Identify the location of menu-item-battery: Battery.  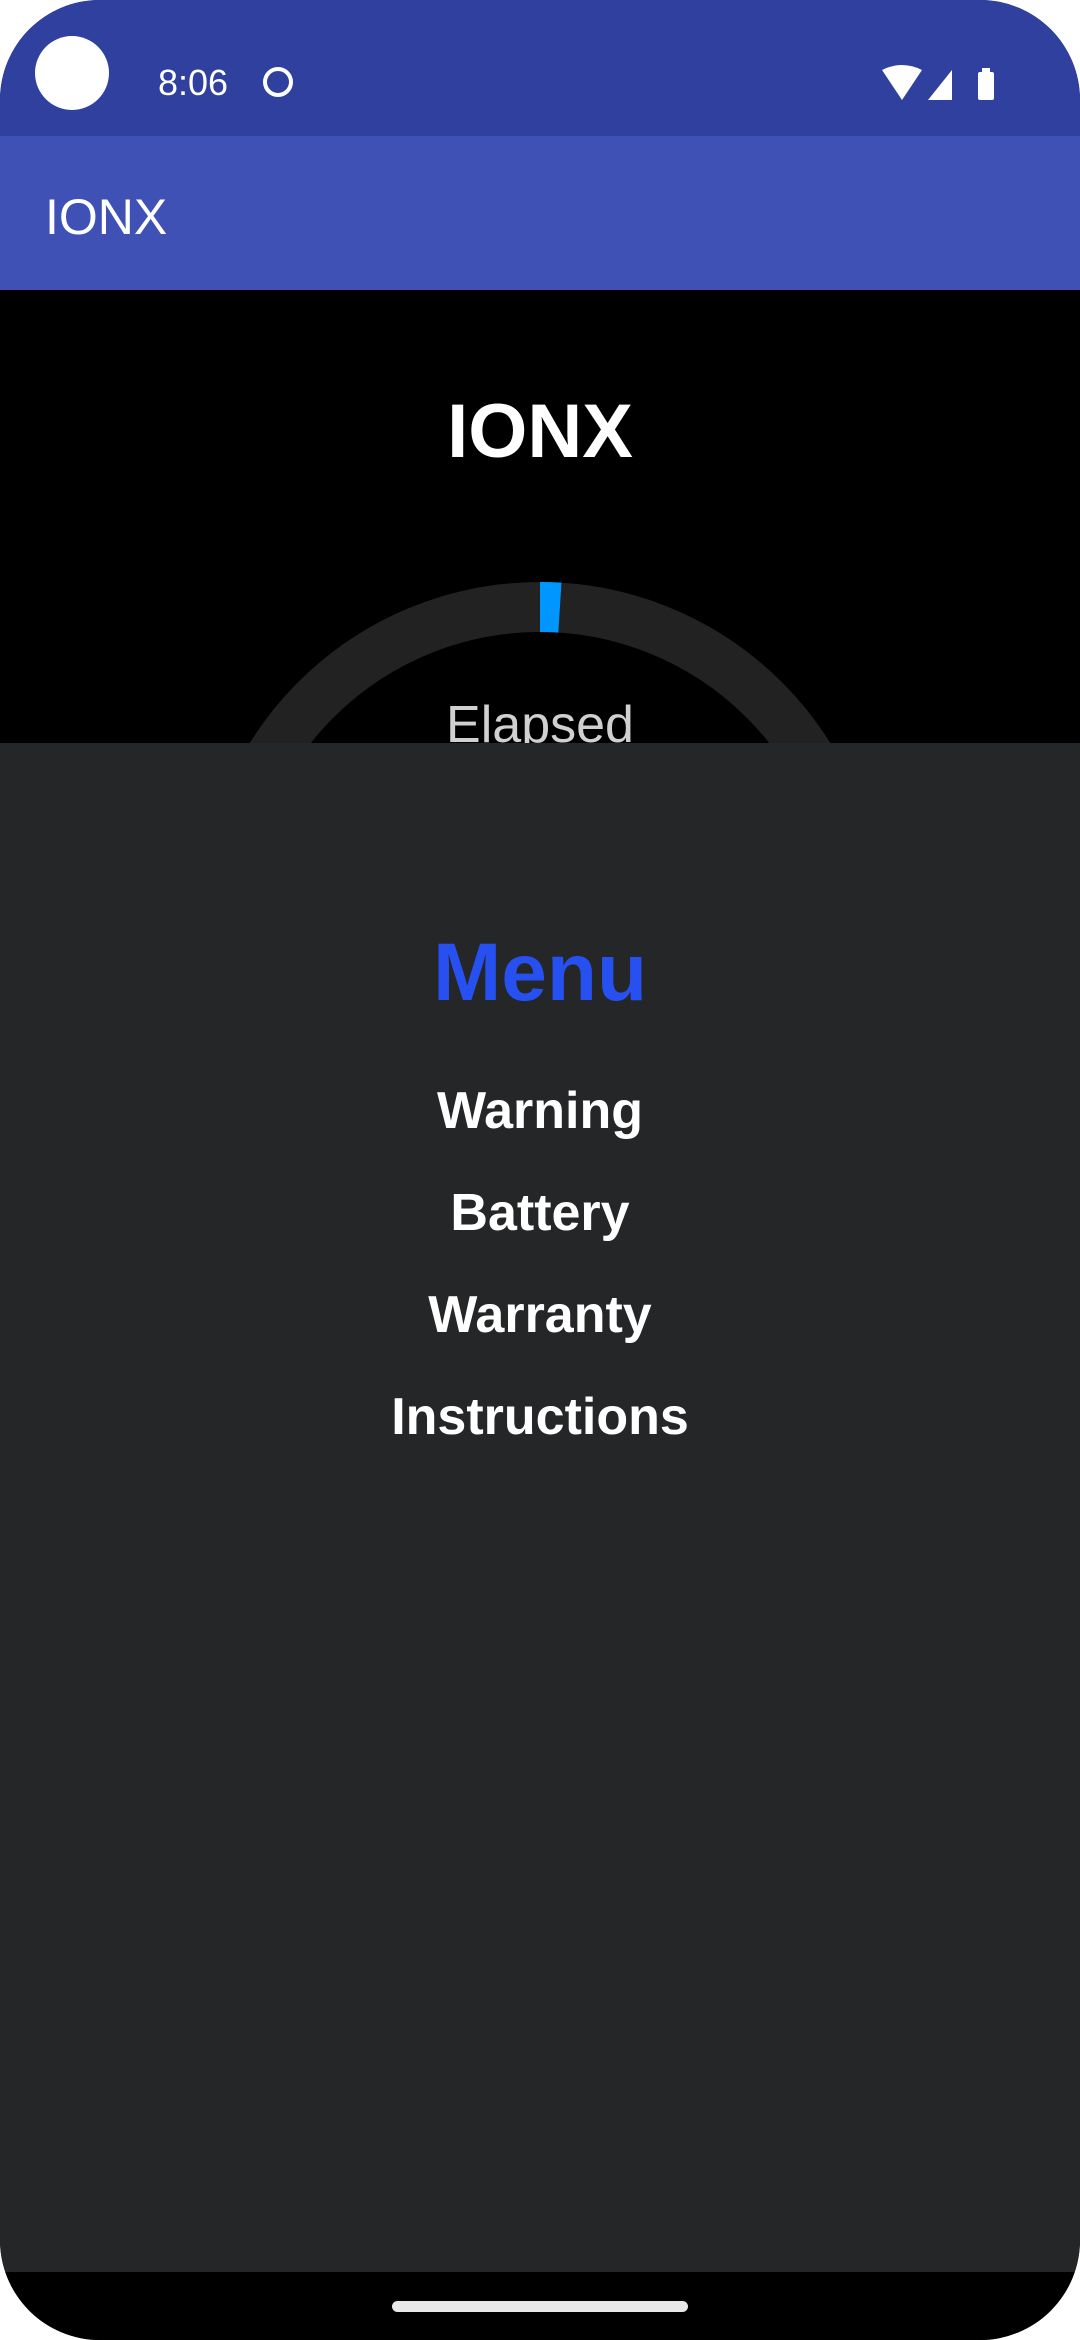
(540, 1213).